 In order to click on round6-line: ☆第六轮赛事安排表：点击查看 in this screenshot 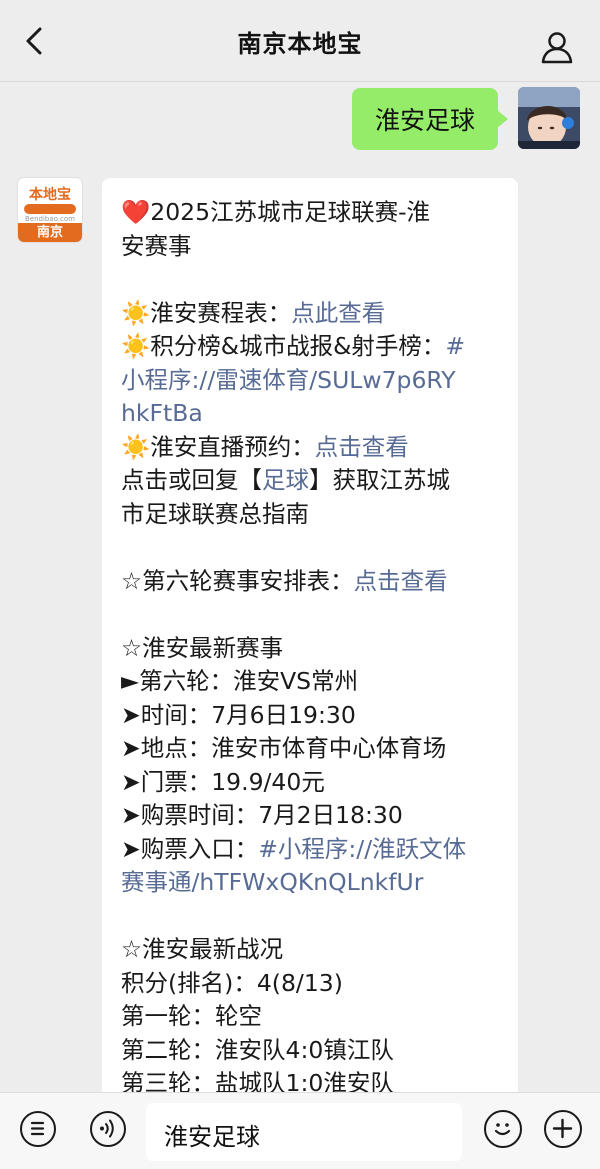, I will do `click(284, 580)`.